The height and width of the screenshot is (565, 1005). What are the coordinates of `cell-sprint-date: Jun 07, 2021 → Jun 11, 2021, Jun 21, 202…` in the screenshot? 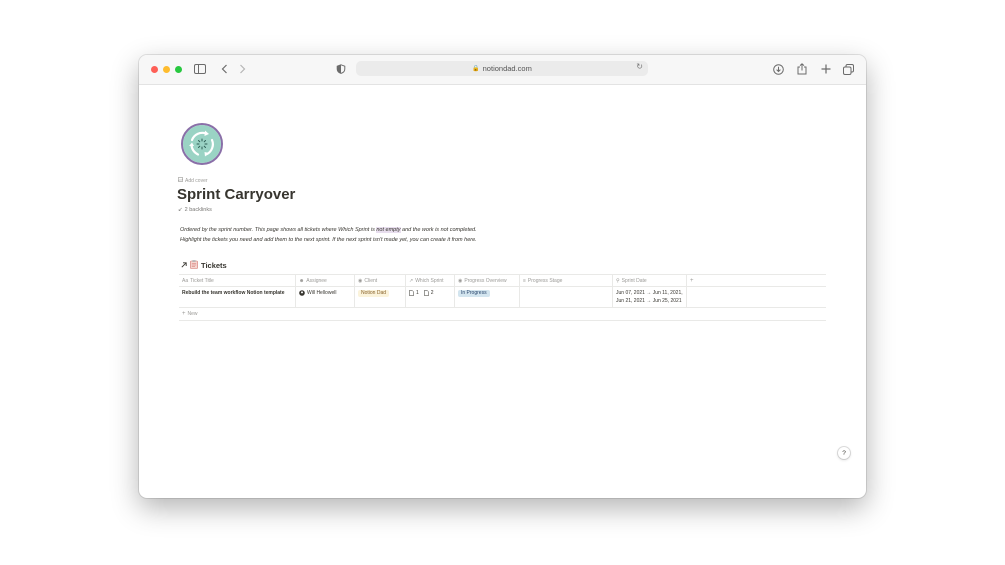 It's located at (650, 297).